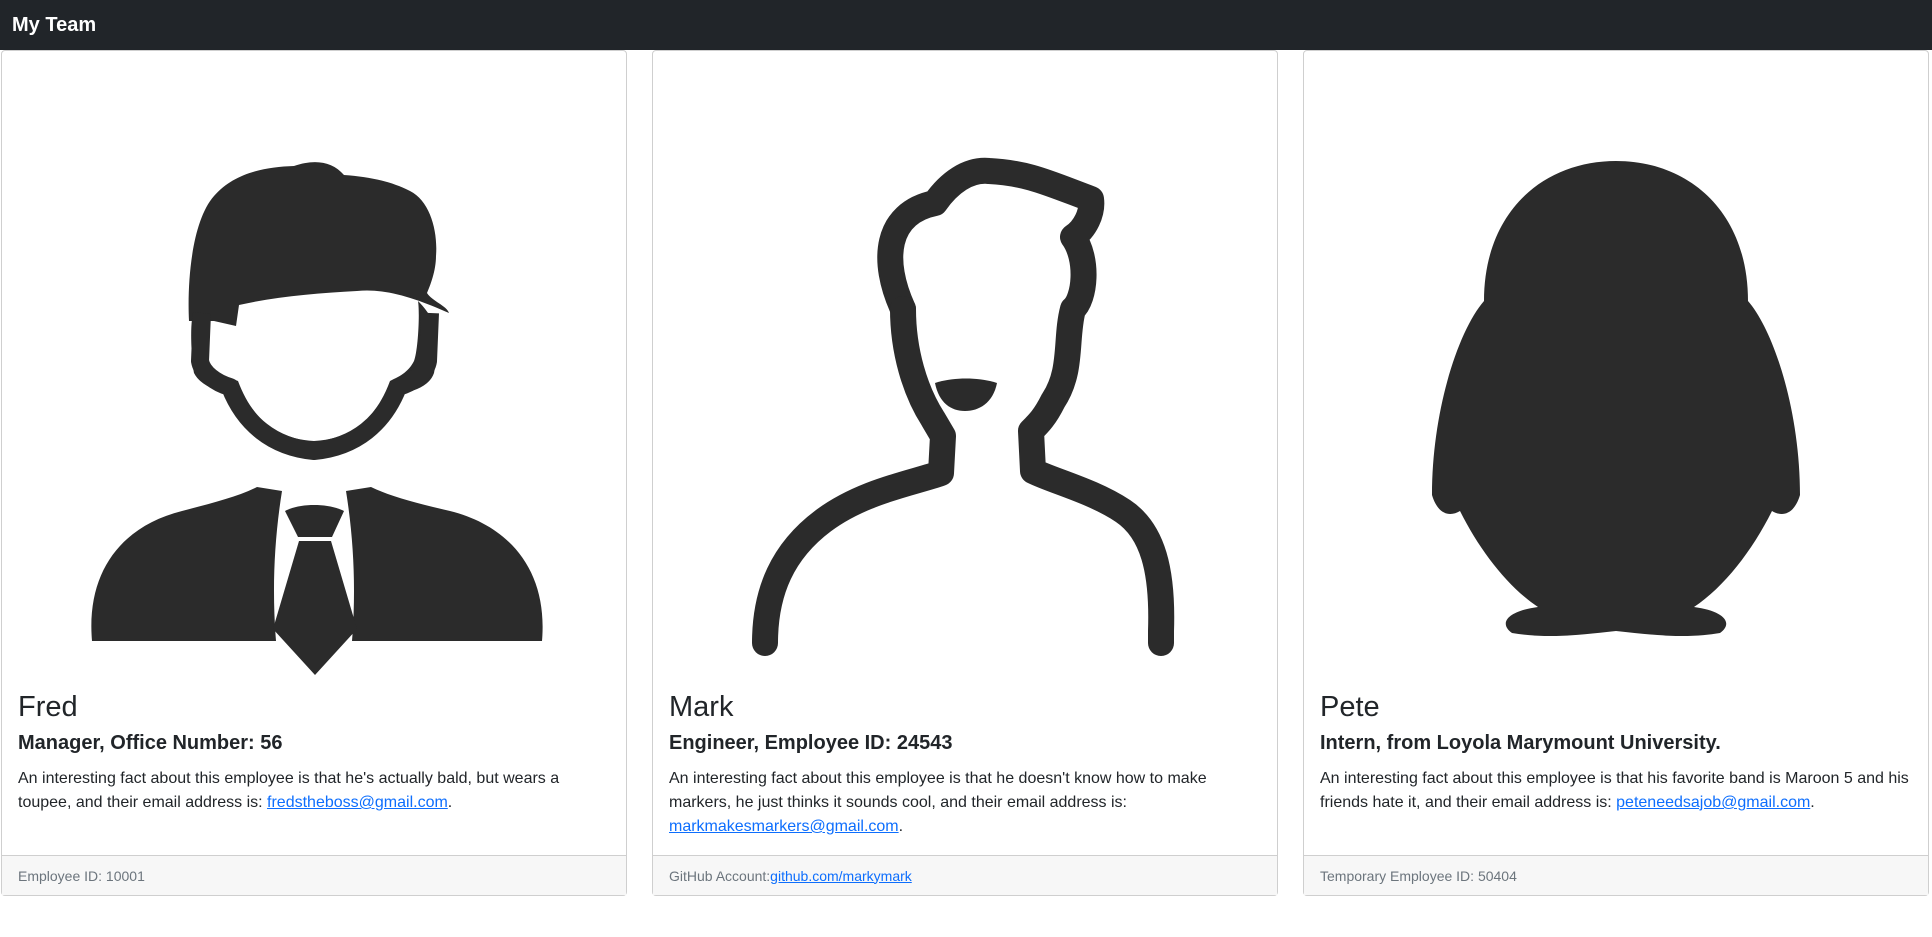  Describe the element at coordinates (811, 743) in the screenshot. I see `employee-role: Engineer, Employee ID: 24543` at that location.